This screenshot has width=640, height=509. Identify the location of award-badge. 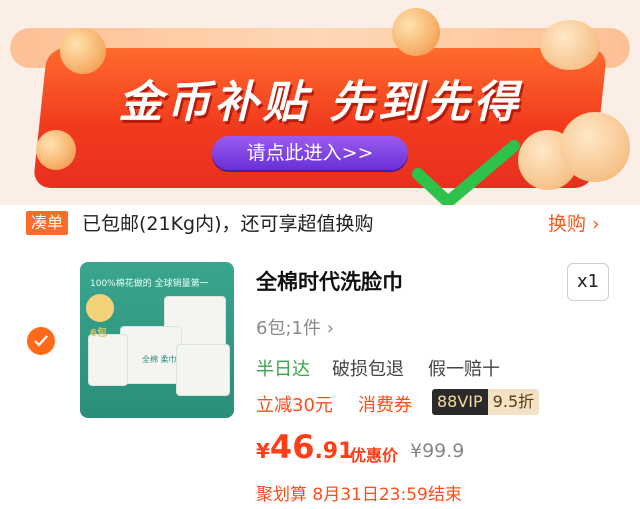
(100, 308).